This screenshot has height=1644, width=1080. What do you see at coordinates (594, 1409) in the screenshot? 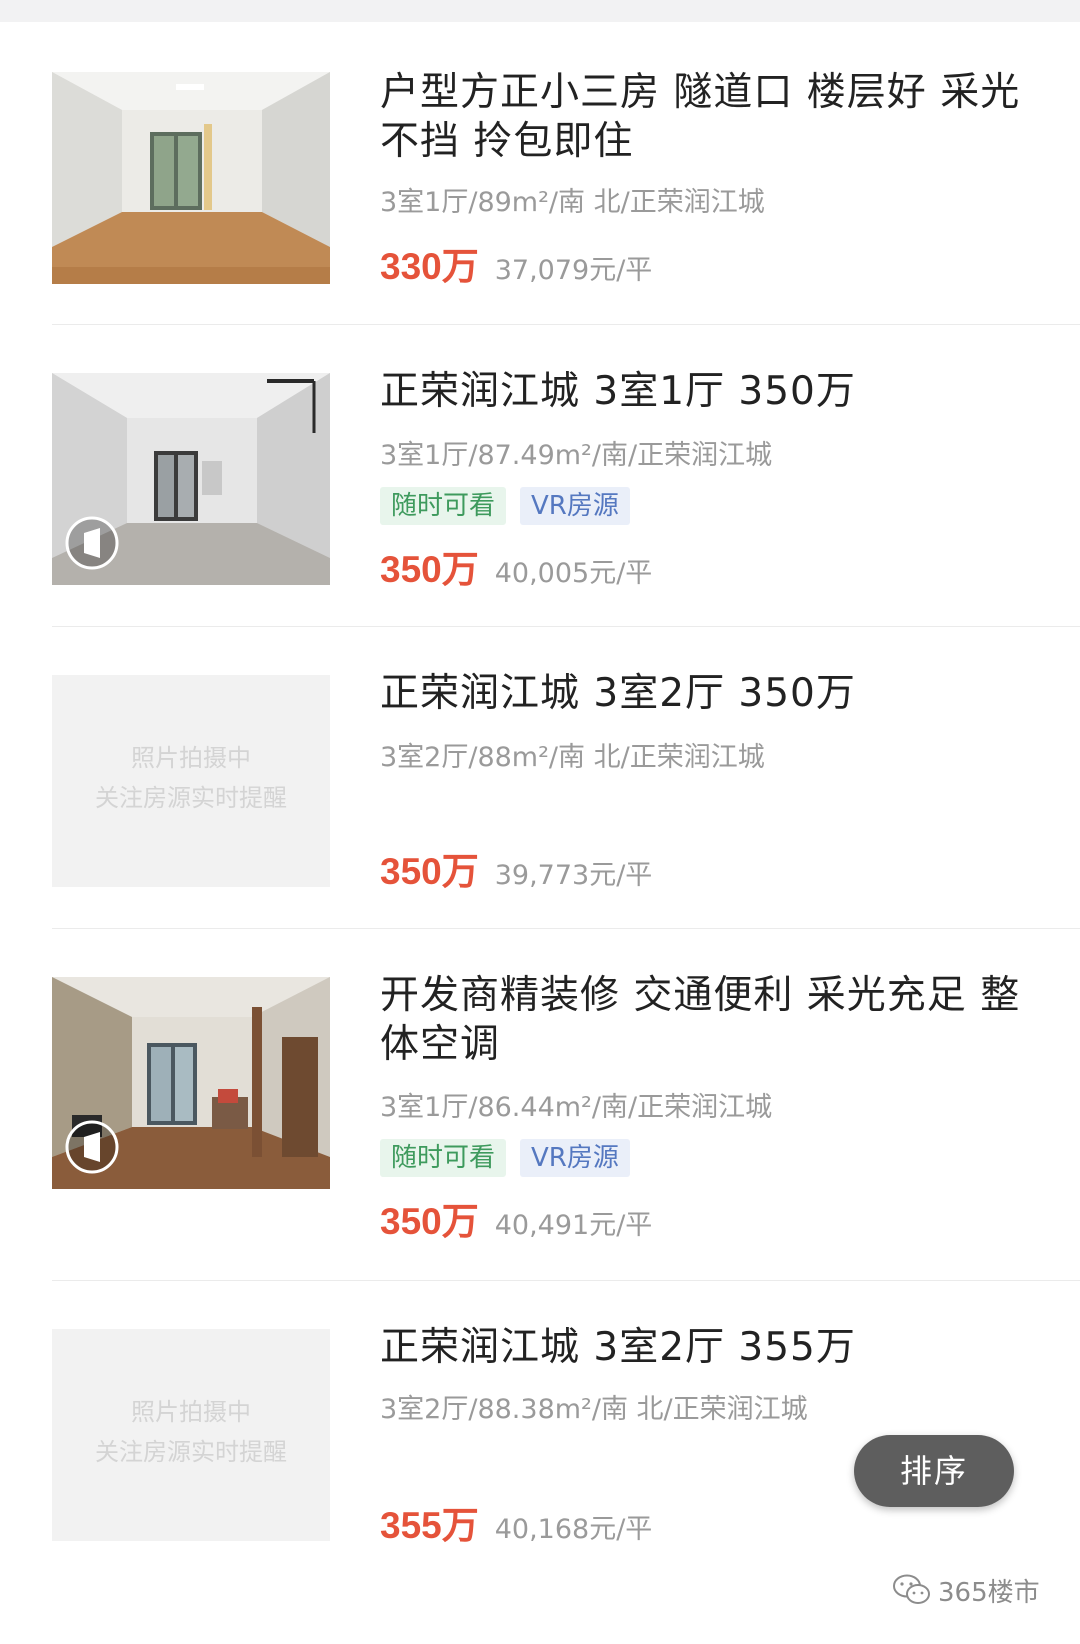
I see `listing-meta: 3室2厅/88.38m²/南 北/正荣润江城` at bounding box center [594, 1409].